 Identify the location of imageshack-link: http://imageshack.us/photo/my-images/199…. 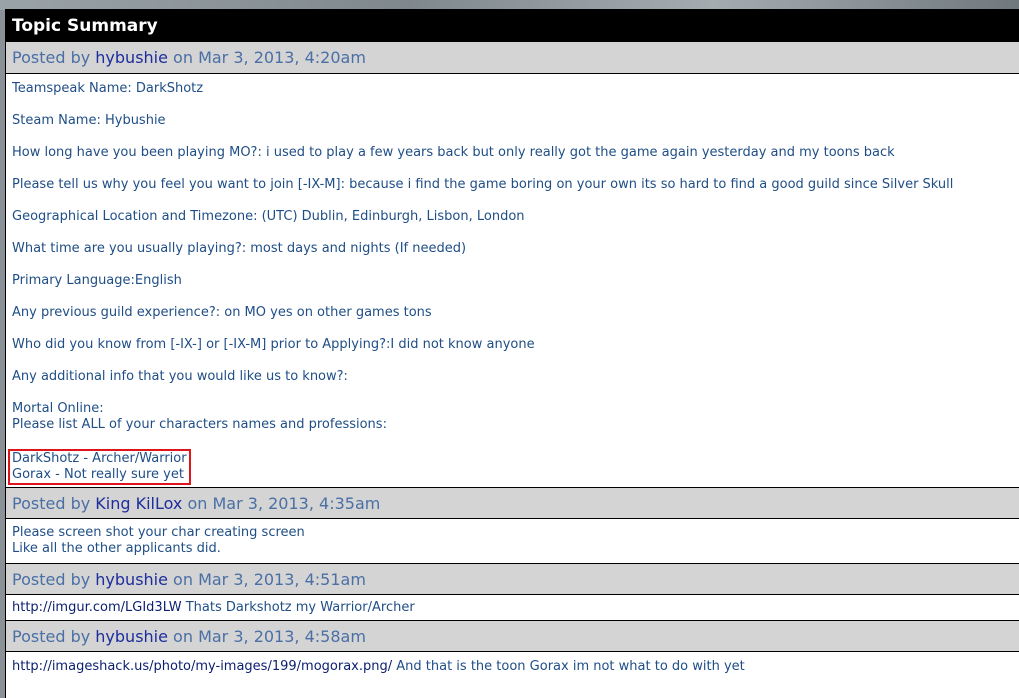
(202, 666).